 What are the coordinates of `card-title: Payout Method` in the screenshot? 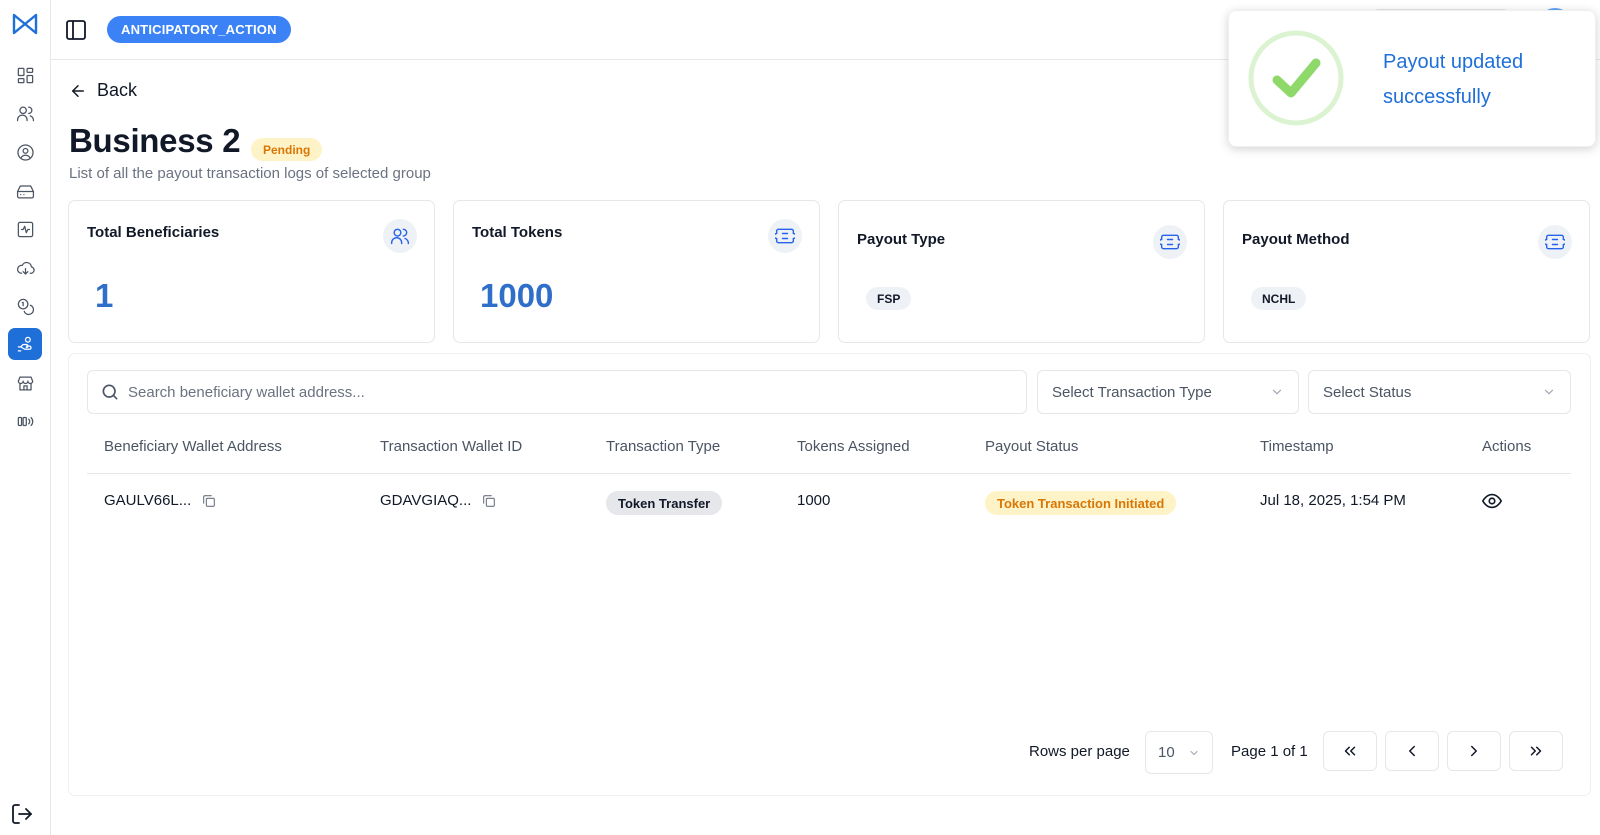 It's located at (1296, 239).